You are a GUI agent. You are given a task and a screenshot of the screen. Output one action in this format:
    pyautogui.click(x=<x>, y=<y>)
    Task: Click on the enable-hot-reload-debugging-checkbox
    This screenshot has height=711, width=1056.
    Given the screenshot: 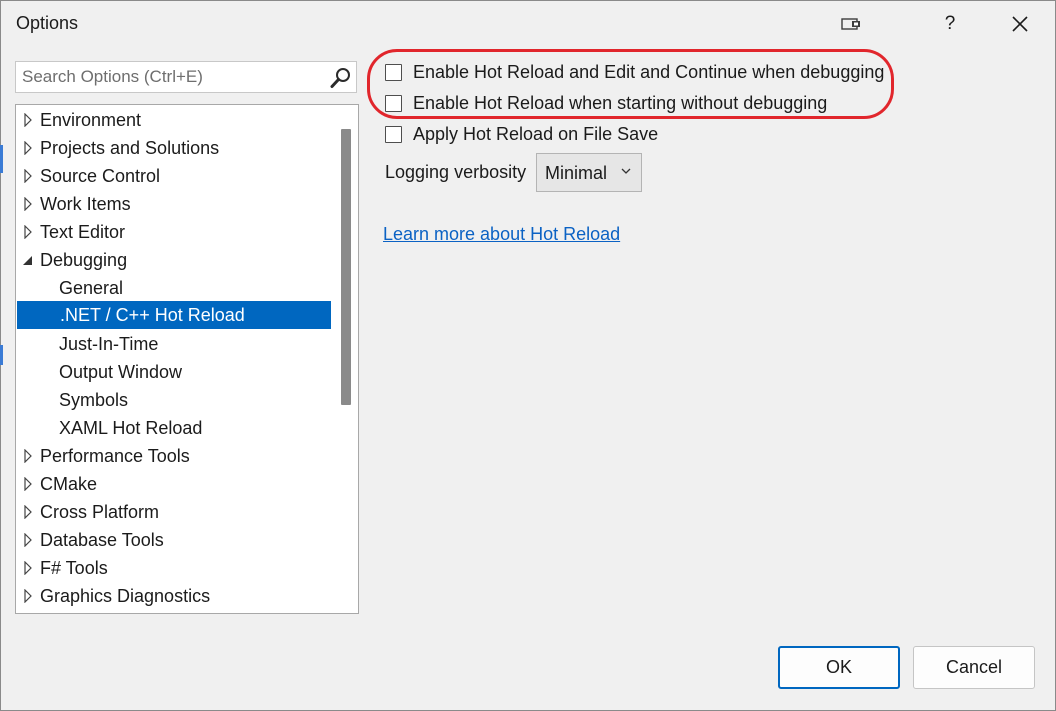 What is the action you would take?
    pyautogui.click(x=393, y=72)
    